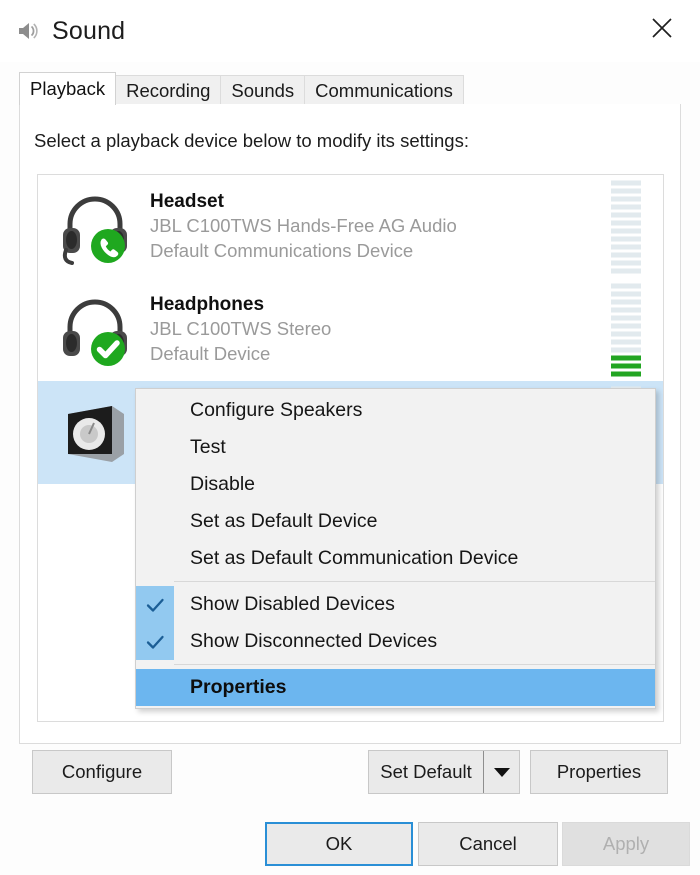  What do you see at coordinates (571, 90) in the screenshot?
I see `tab-strip-filler` at bounding box center [571, 90].